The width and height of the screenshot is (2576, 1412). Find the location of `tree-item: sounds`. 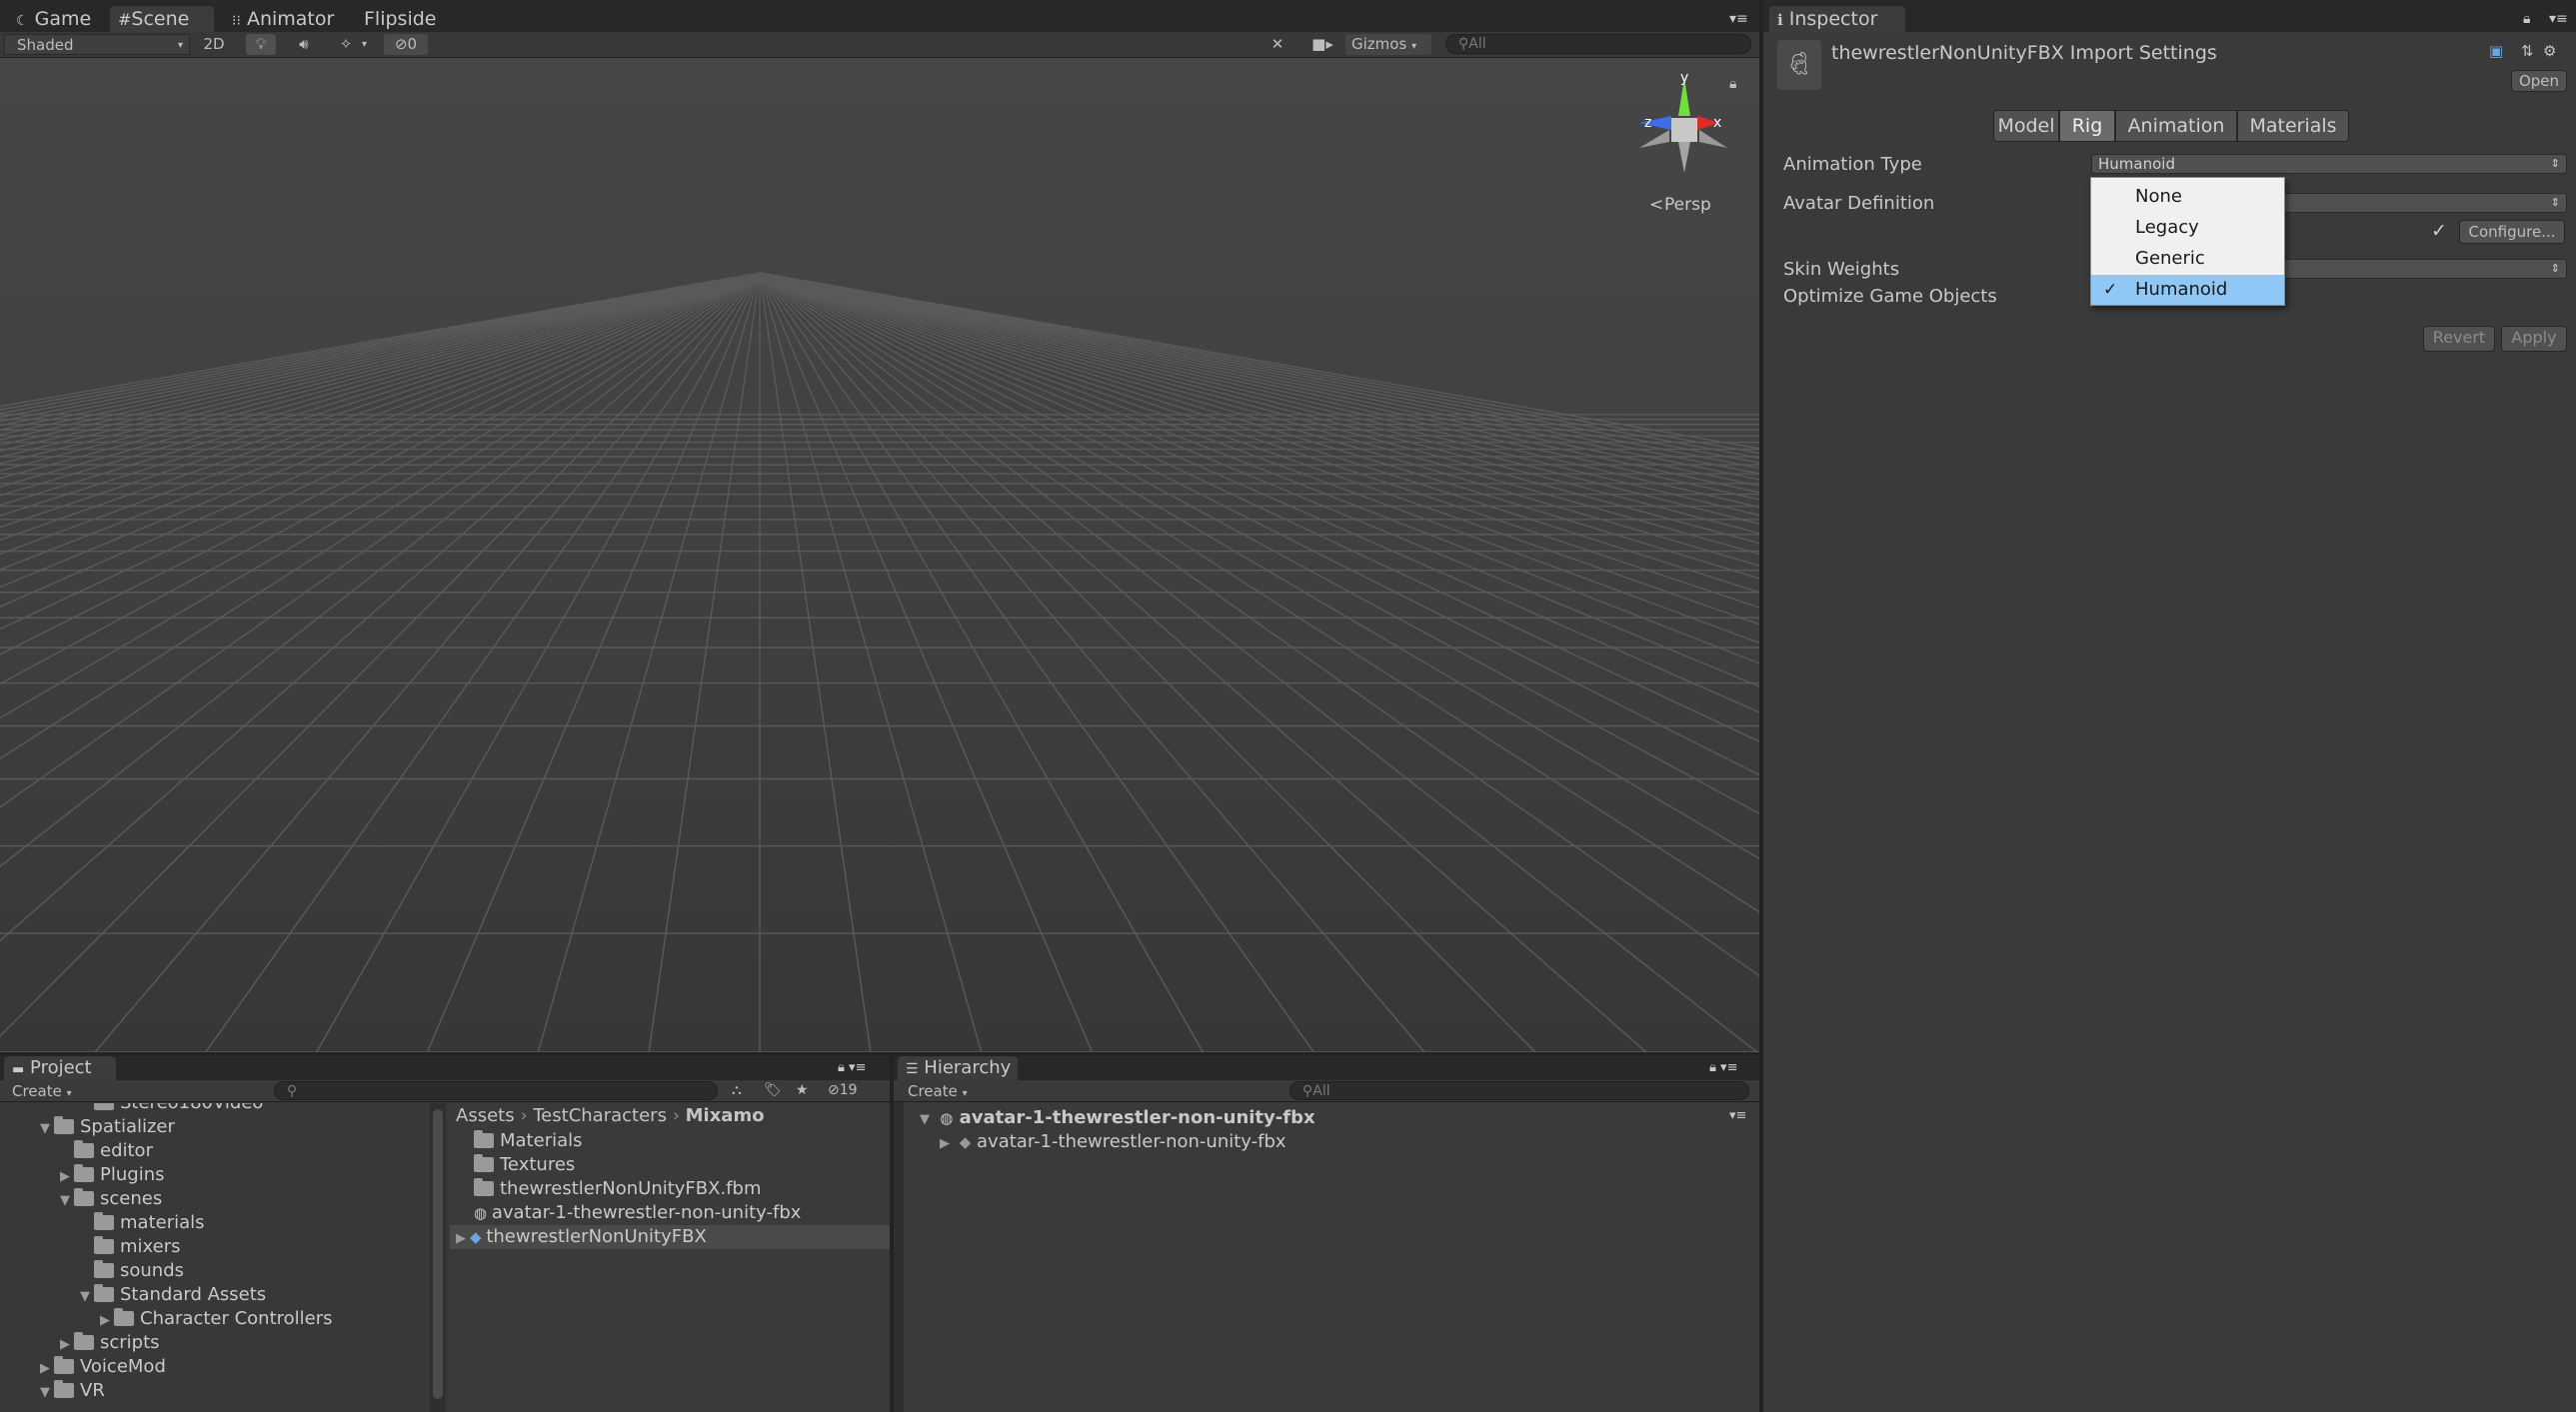

tree-item: sounds is located at coordinates (139, 1271).